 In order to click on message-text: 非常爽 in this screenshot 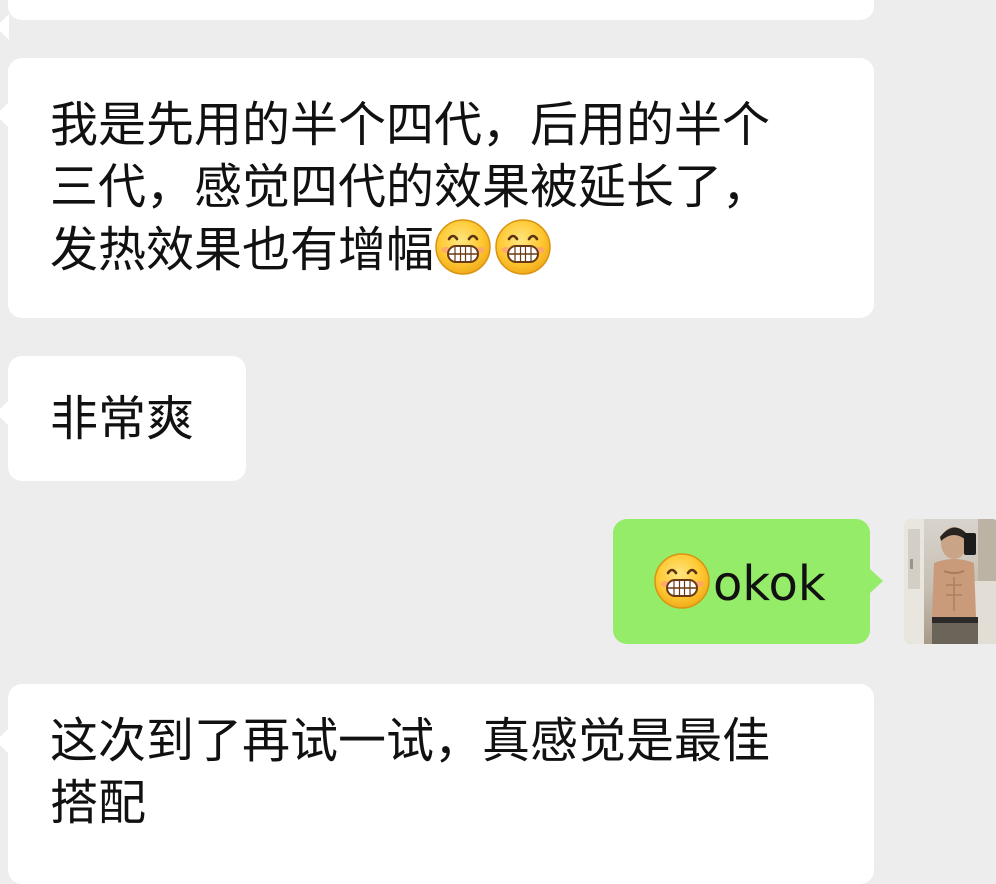, I will do `click(122, 419)`.